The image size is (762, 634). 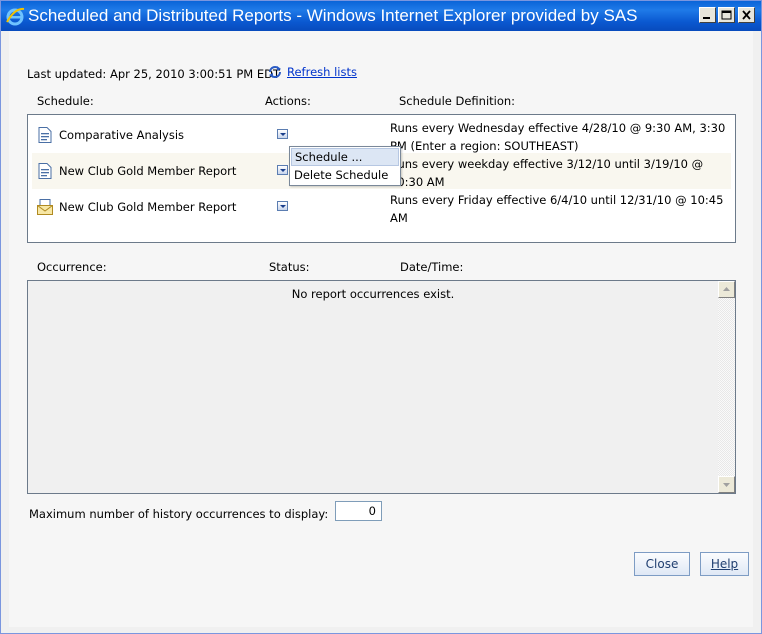 I want to click on help-button: Help, so click(x=724, y=564).